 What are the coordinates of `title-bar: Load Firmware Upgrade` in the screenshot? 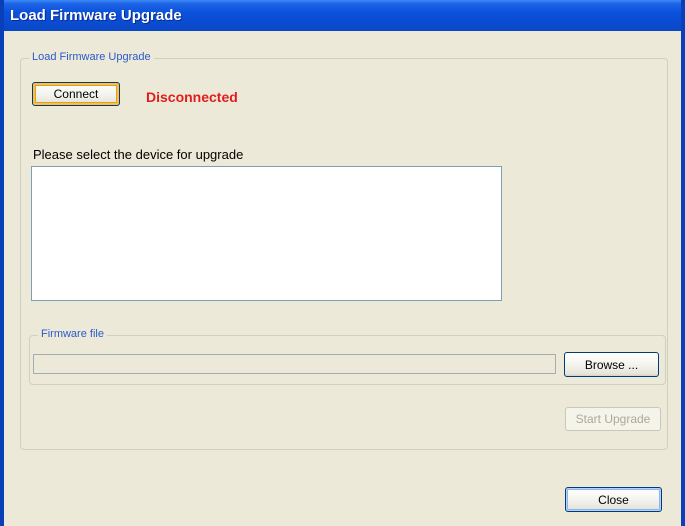 It's located at (342, 15).